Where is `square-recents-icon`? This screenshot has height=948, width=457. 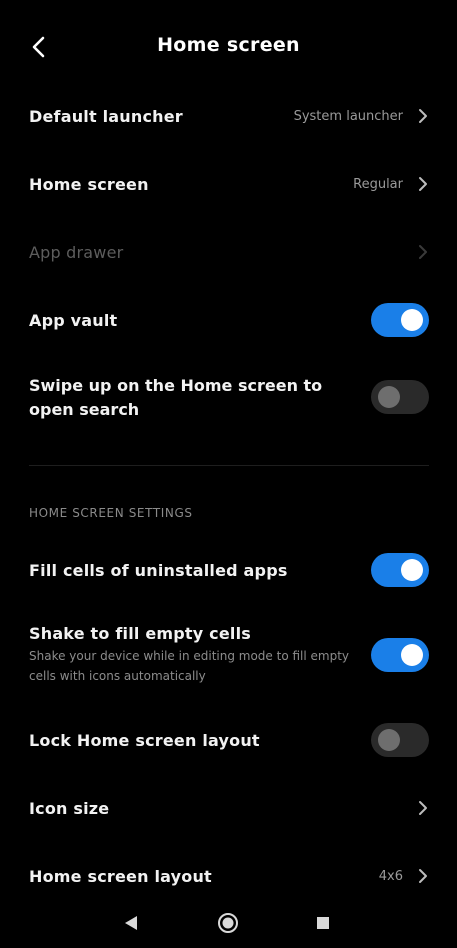
square-recents-icon is located at coordinates (323, 923).